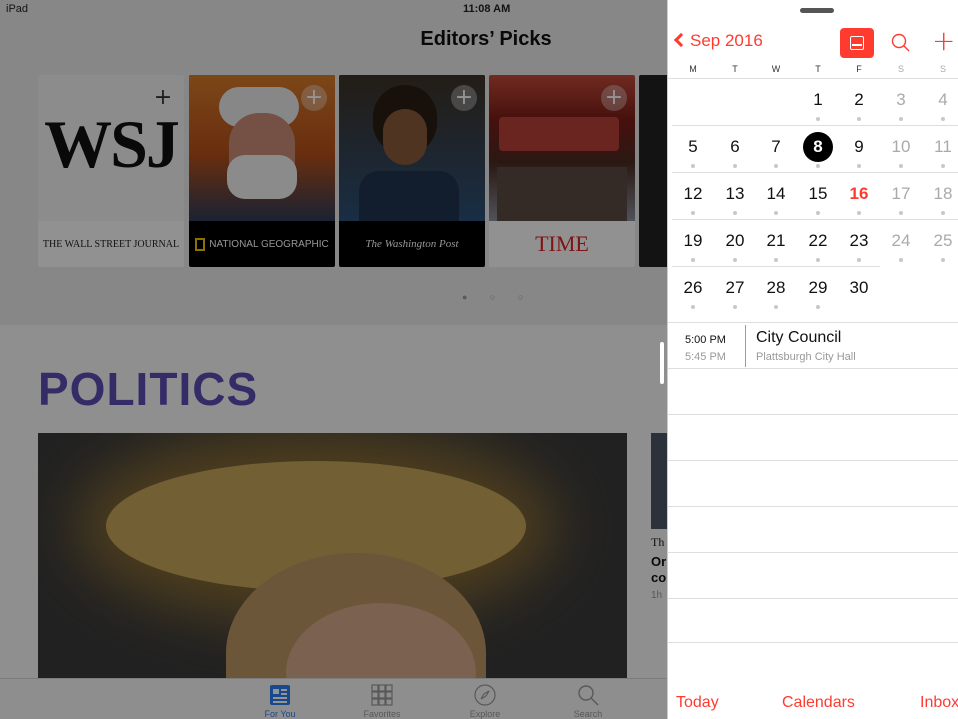 Image resolution: width=958 pixels, height=719 pixels. I want to click on day-number: 5, so click(693, 146).